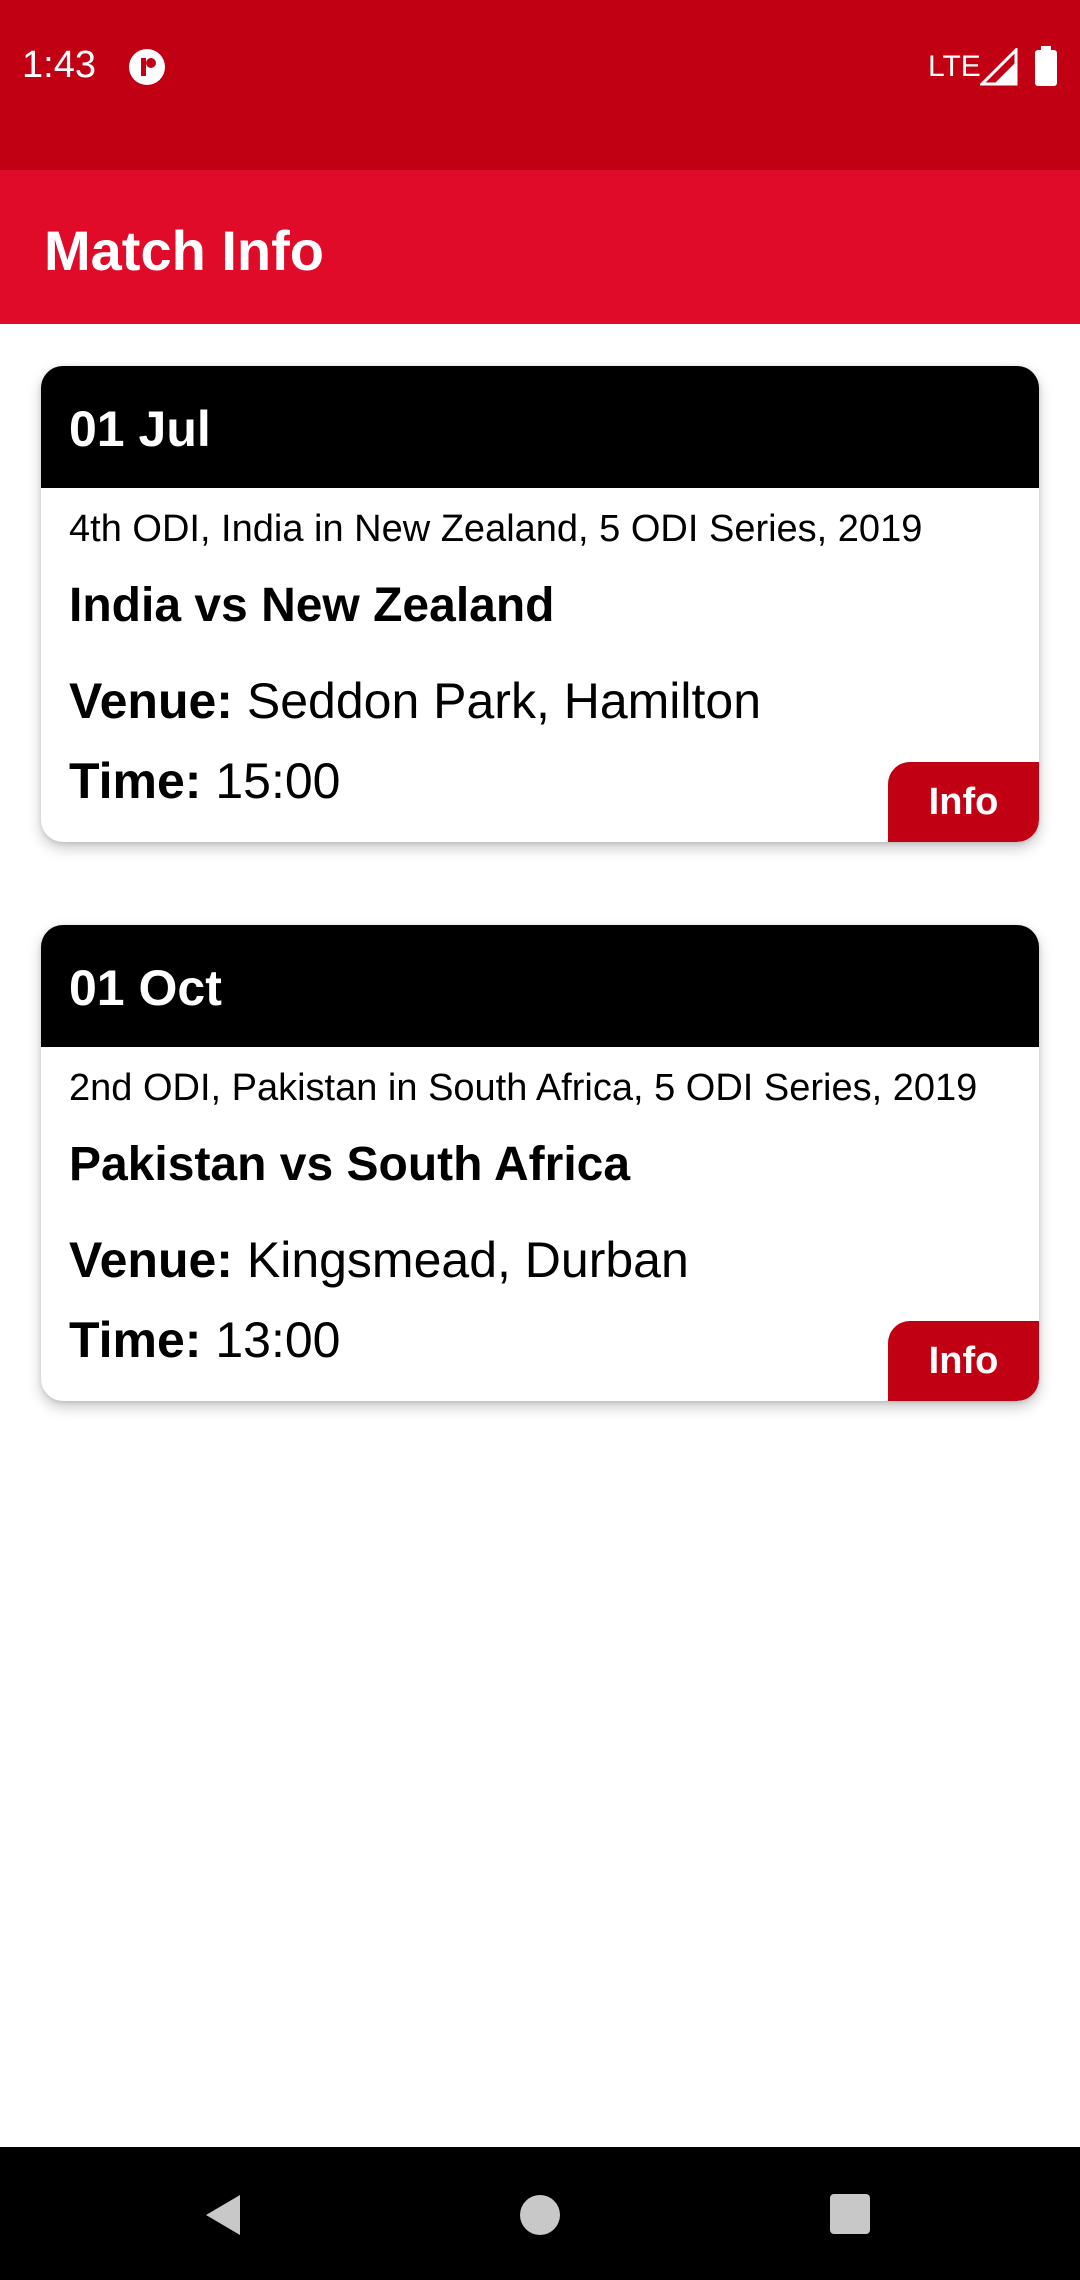 The height and width of the screenshot is (2280, 1080). Describe the element at coordinates (145, 988) in the screenshot. I see `match-date: 01 Oct` at that location.